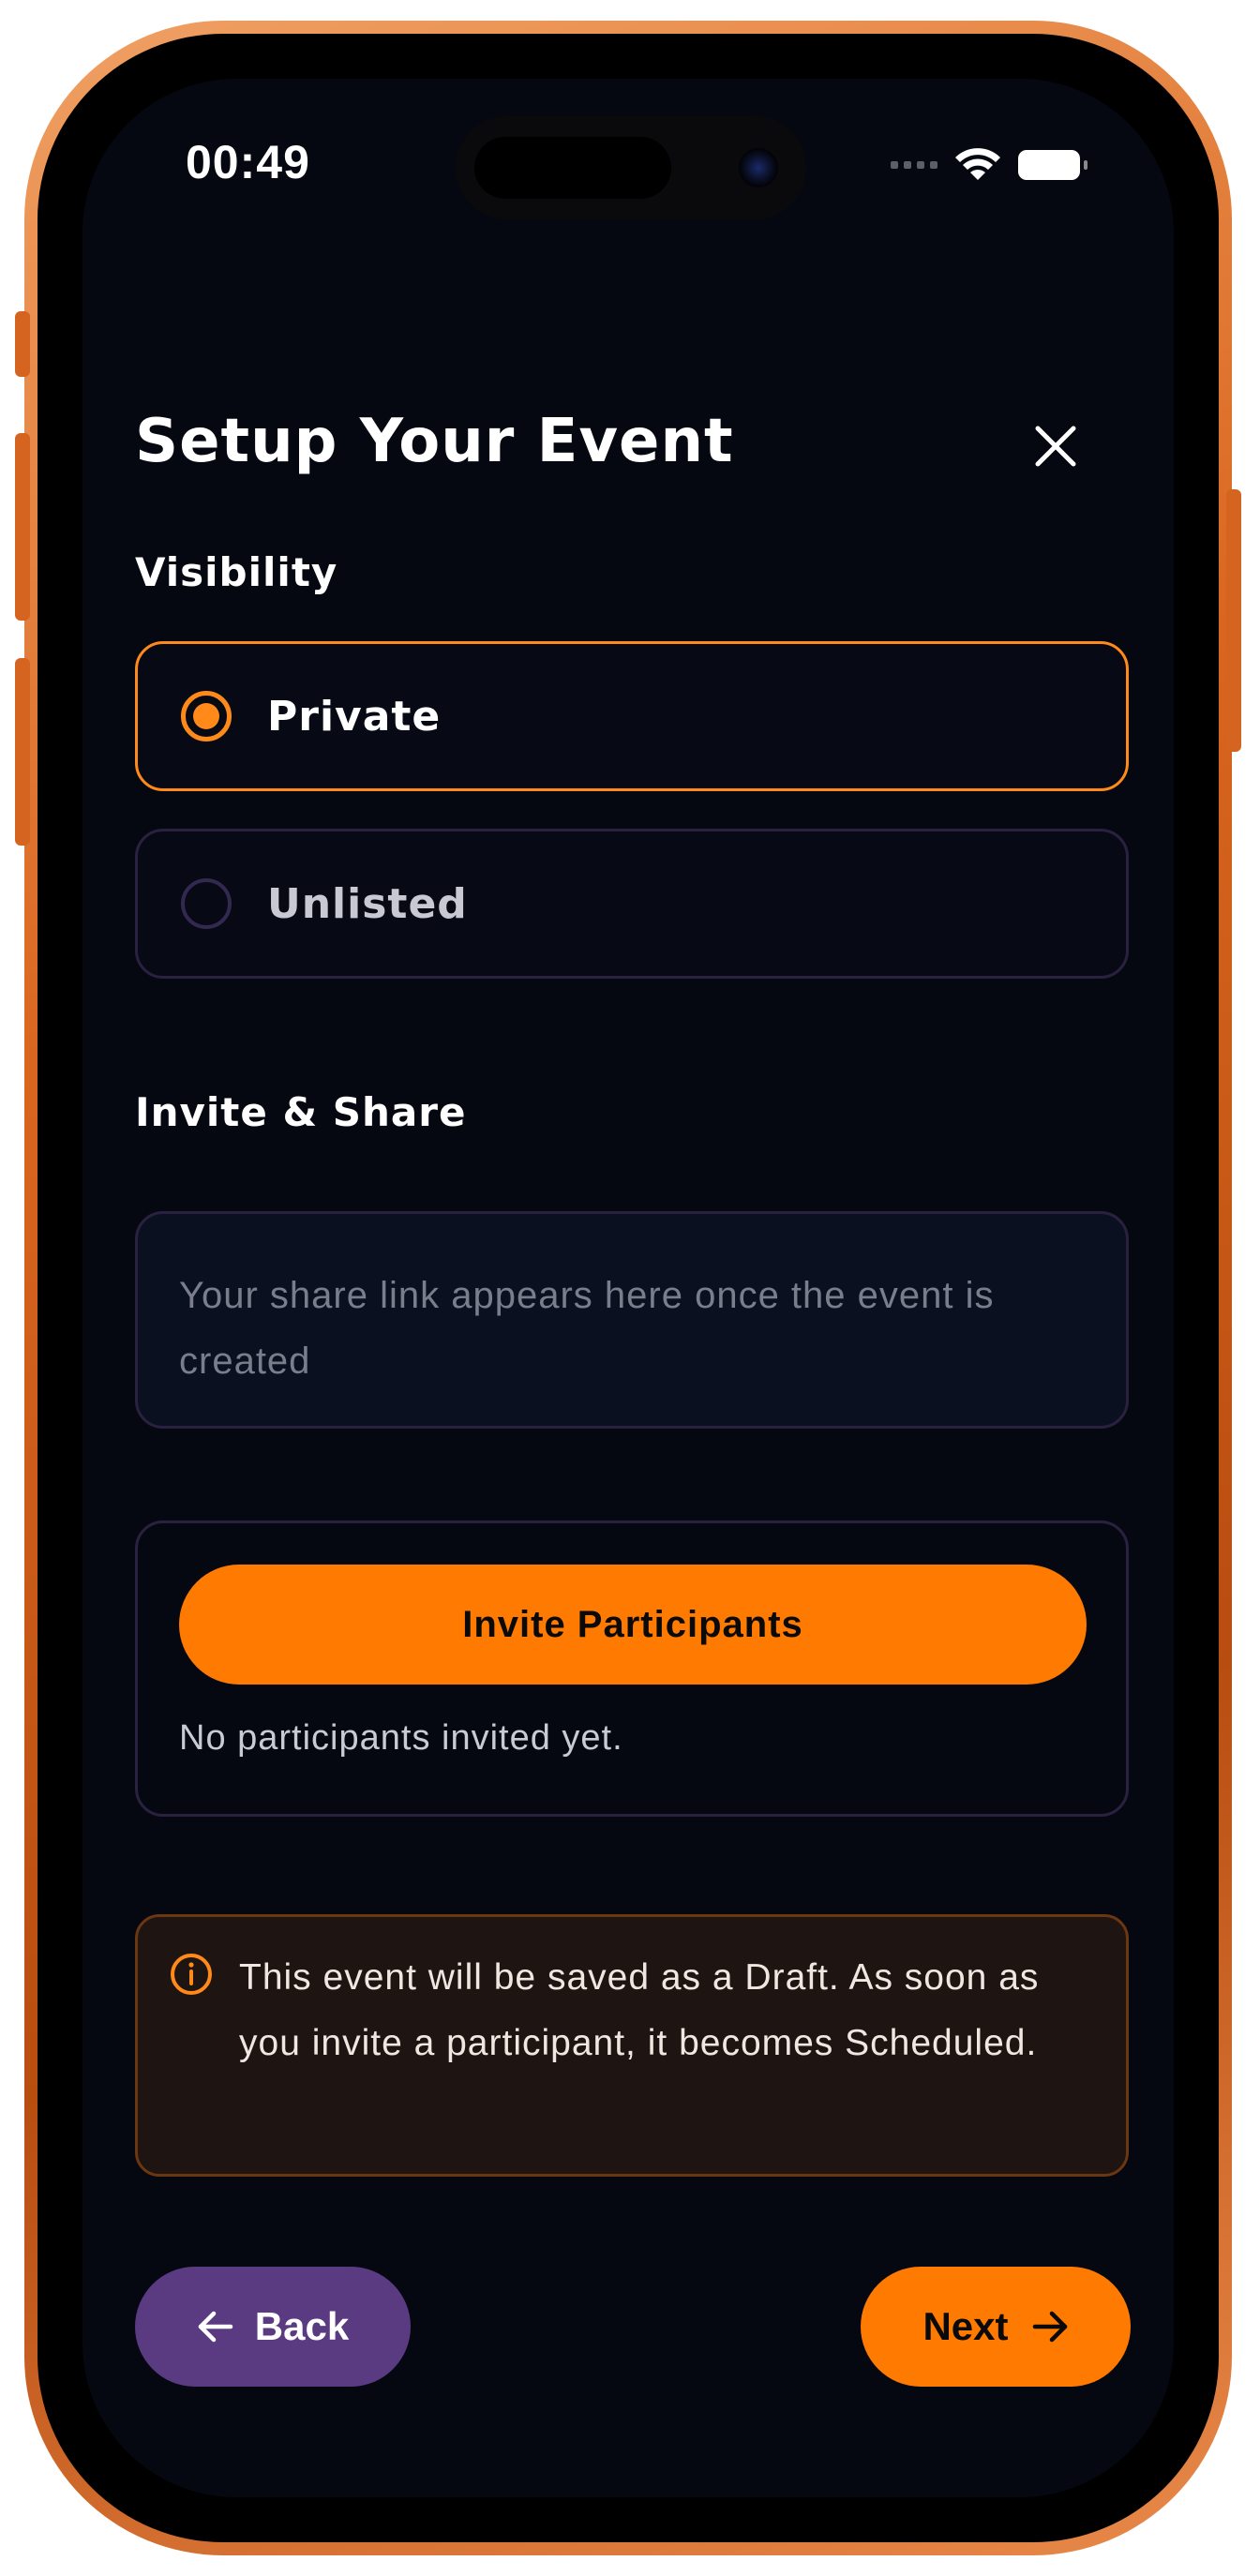 Image resolution: width=1260 pixels, height=2576 pixels. Describe the element at coordinates (236, 572) in the screenshot. I see `visibility-label: Visibility` at that location.